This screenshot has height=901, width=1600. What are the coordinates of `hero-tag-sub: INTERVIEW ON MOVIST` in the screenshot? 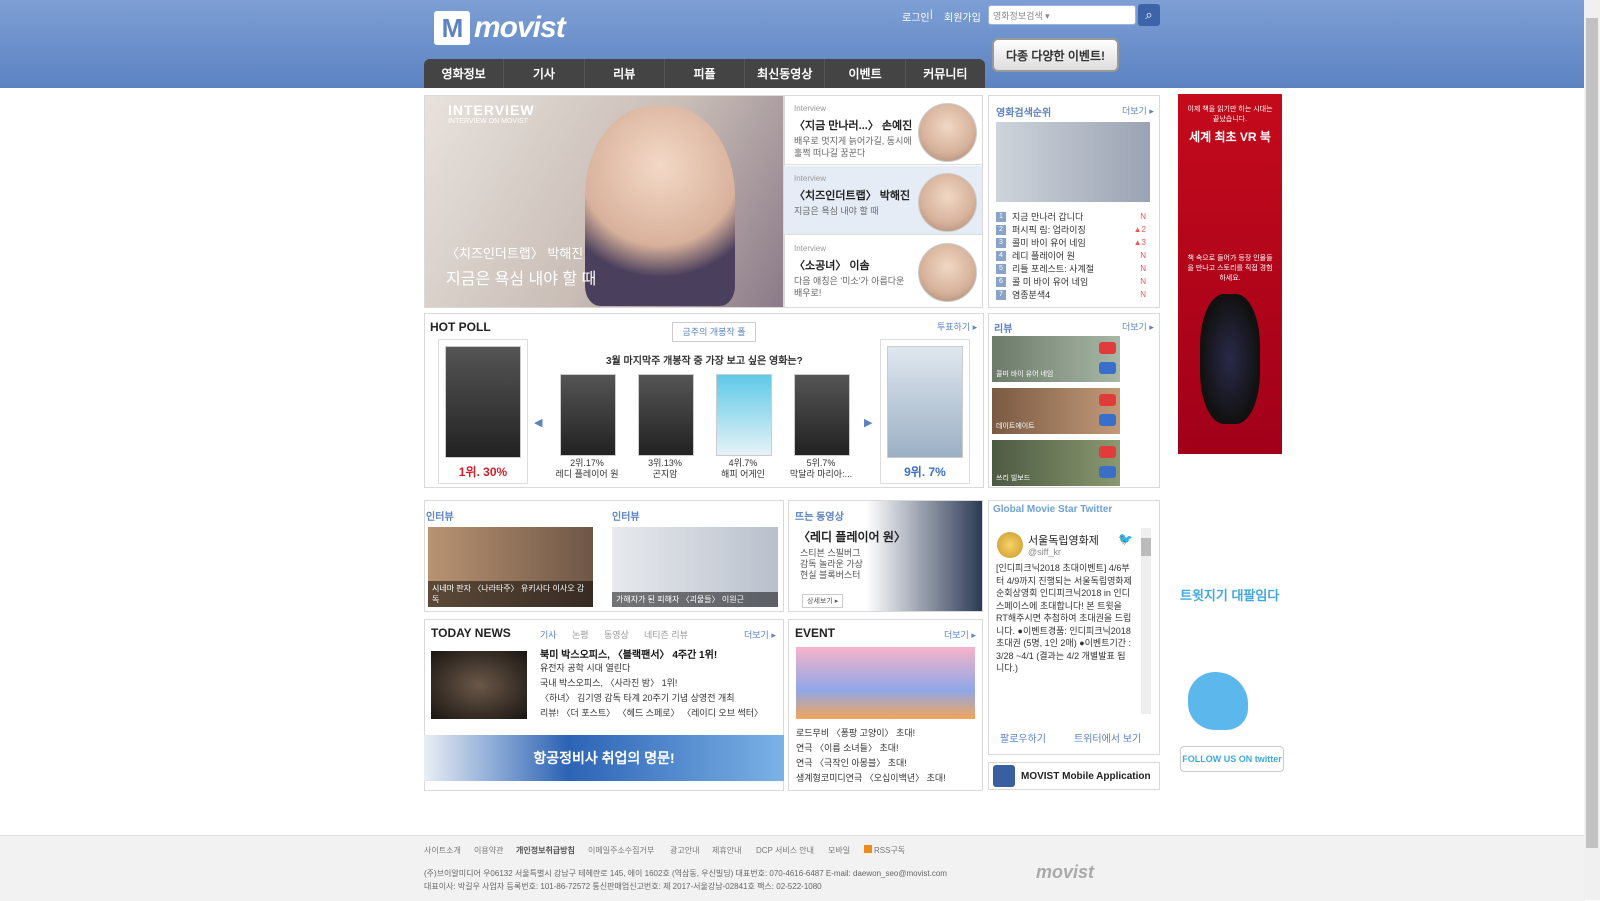 It's located at (488, 121).